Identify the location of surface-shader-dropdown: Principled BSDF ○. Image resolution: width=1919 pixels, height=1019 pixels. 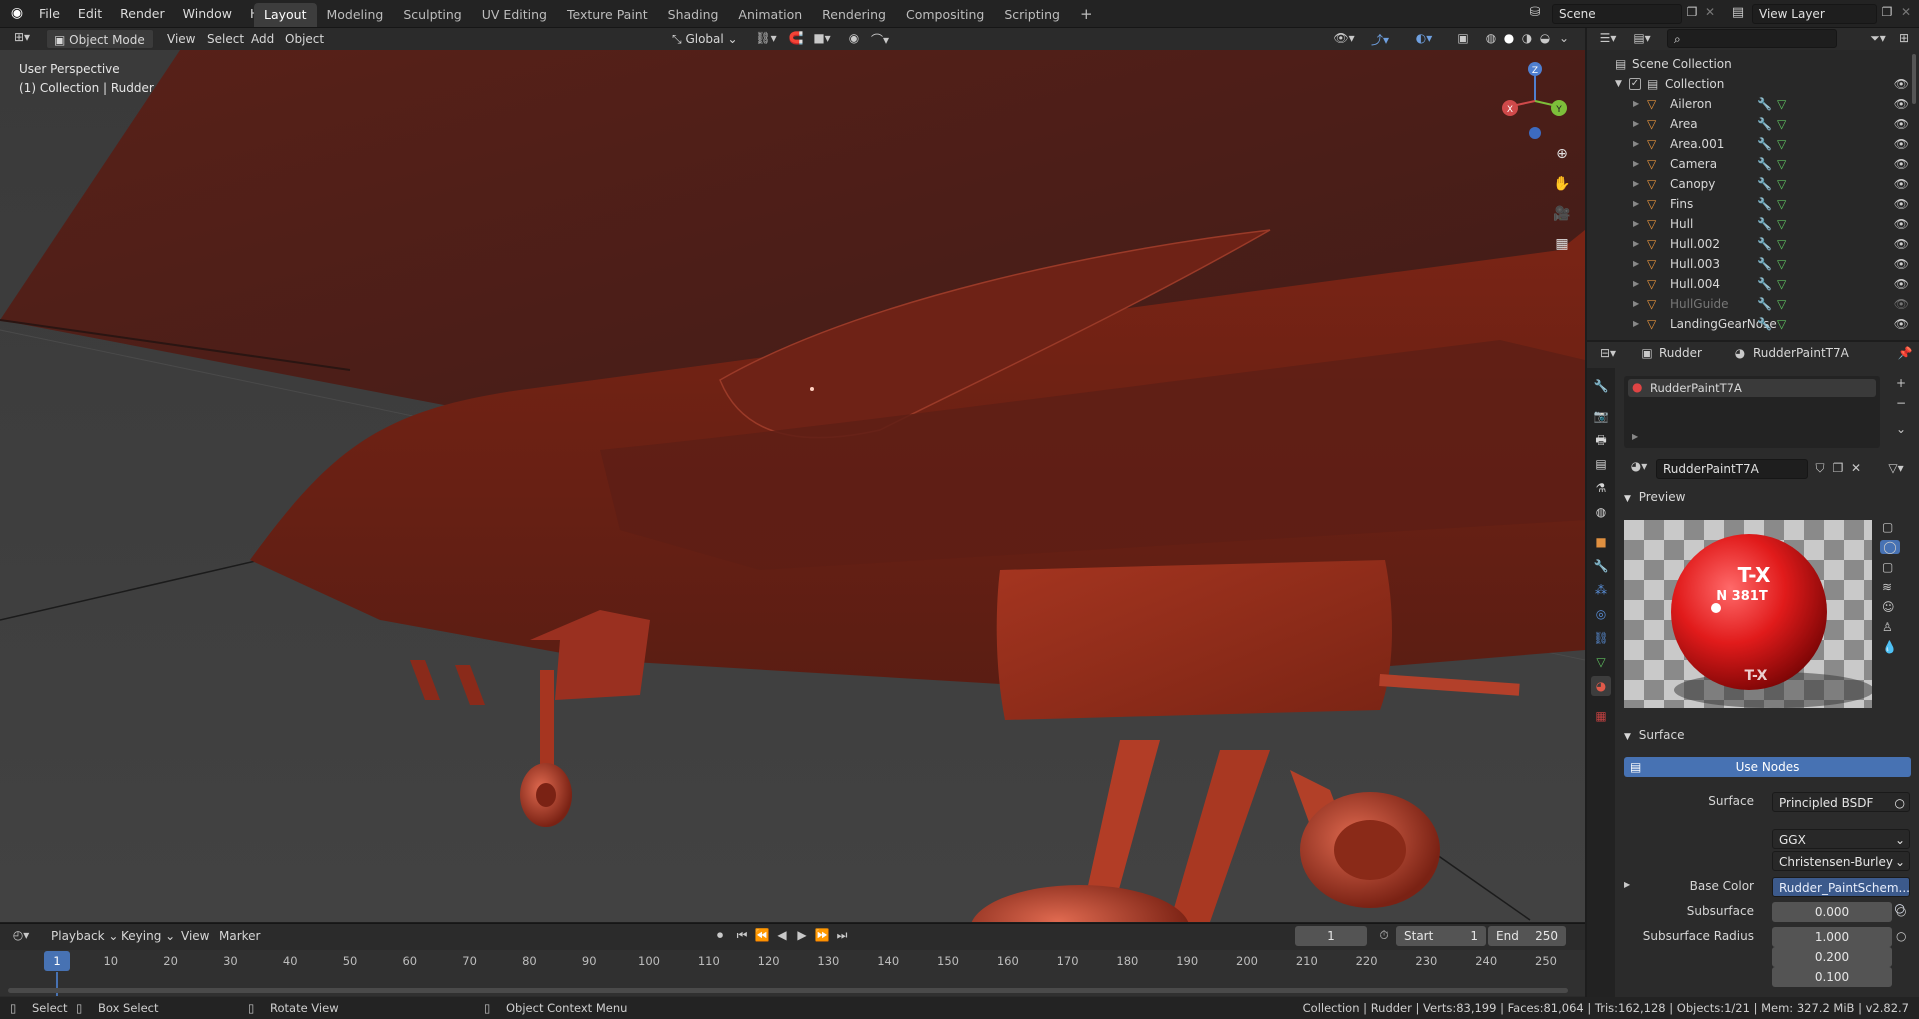
(1841, 802).